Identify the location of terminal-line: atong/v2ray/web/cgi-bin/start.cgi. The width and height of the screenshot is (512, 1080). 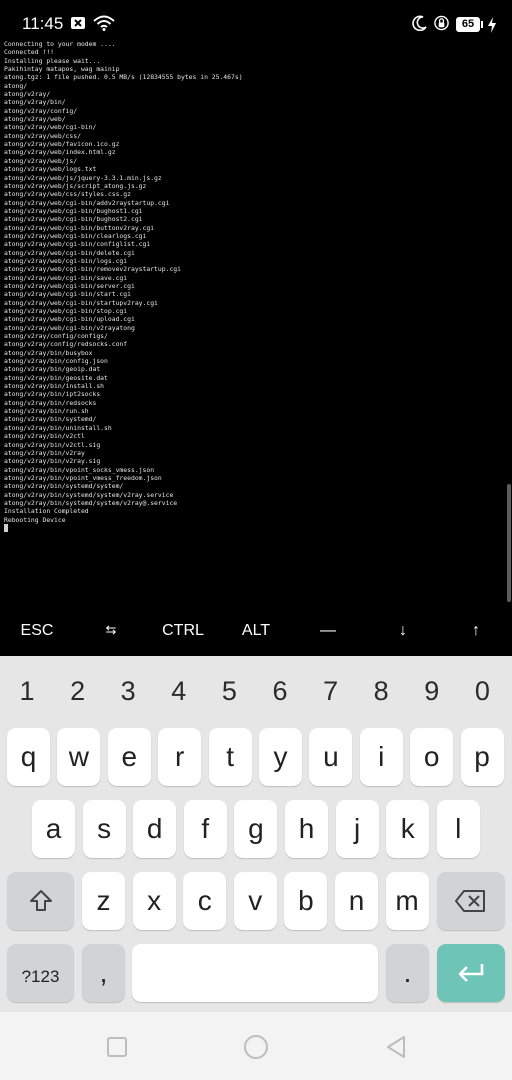
(67, 294).